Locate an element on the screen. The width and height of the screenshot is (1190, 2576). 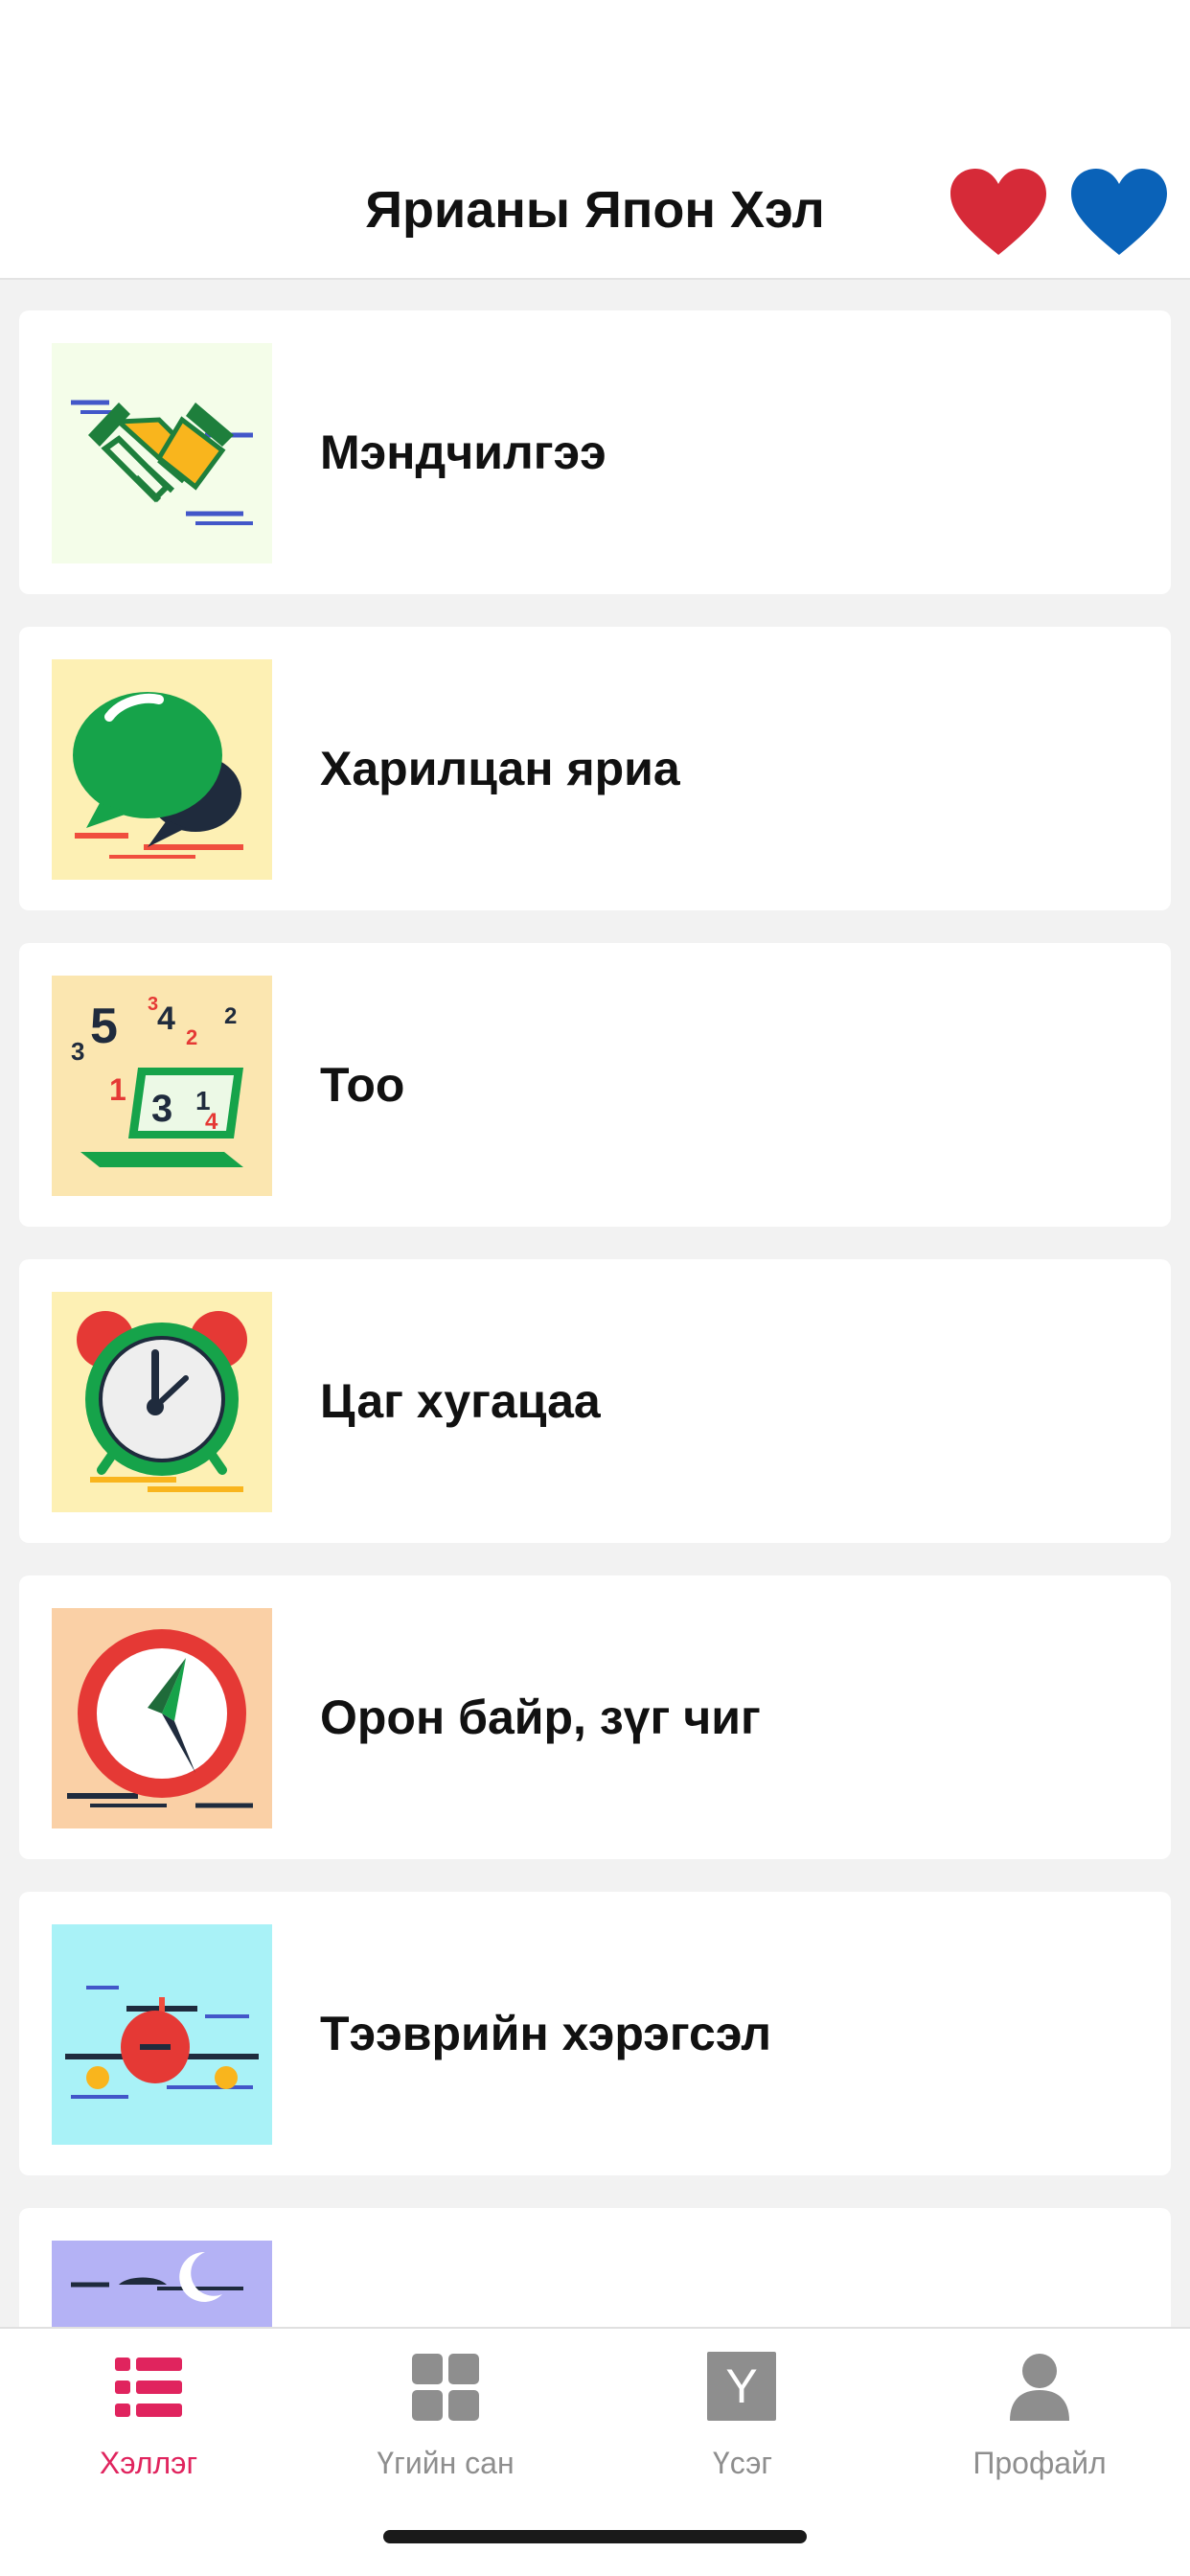
category-card-conversation: Харилцан яриа is located at coordinates (595, 768).